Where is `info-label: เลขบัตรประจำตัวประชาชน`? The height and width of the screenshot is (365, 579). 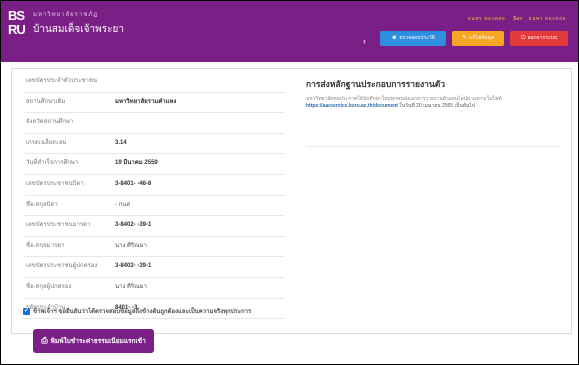 info-label: เลขบัตรประจำตัวประชาชน is located at coordinates (62, 81).